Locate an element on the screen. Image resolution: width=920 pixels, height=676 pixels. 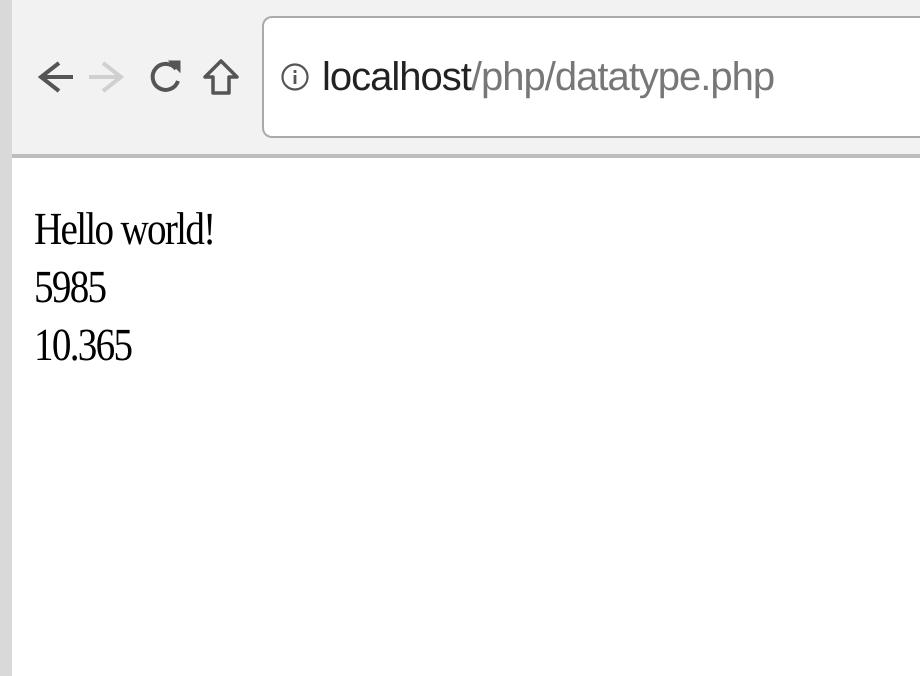
info-icon is located at coordinates (295, 77).